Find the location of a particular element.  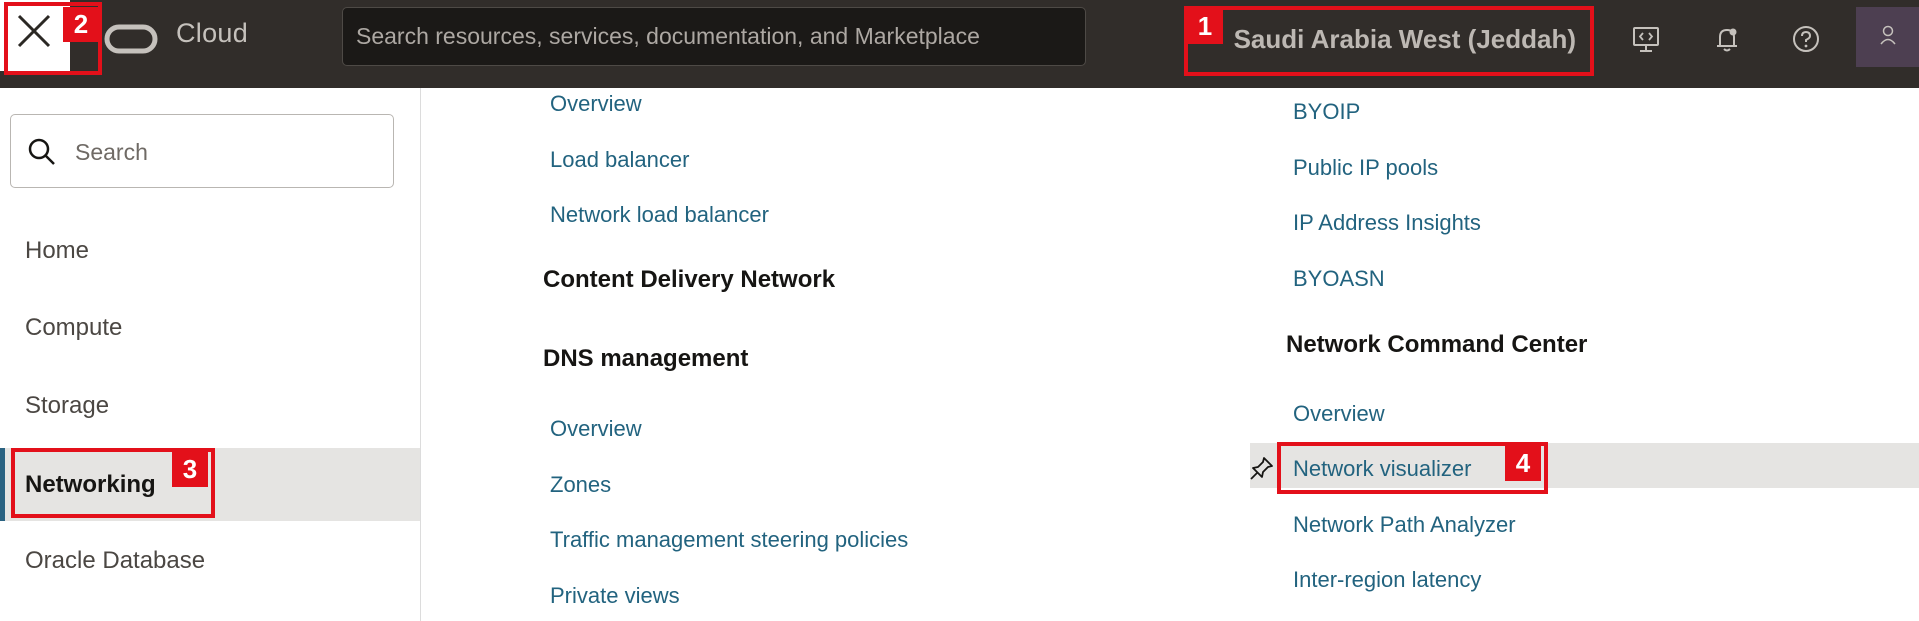

sidebar-search-input: Search is located at coordinates (202, 151).